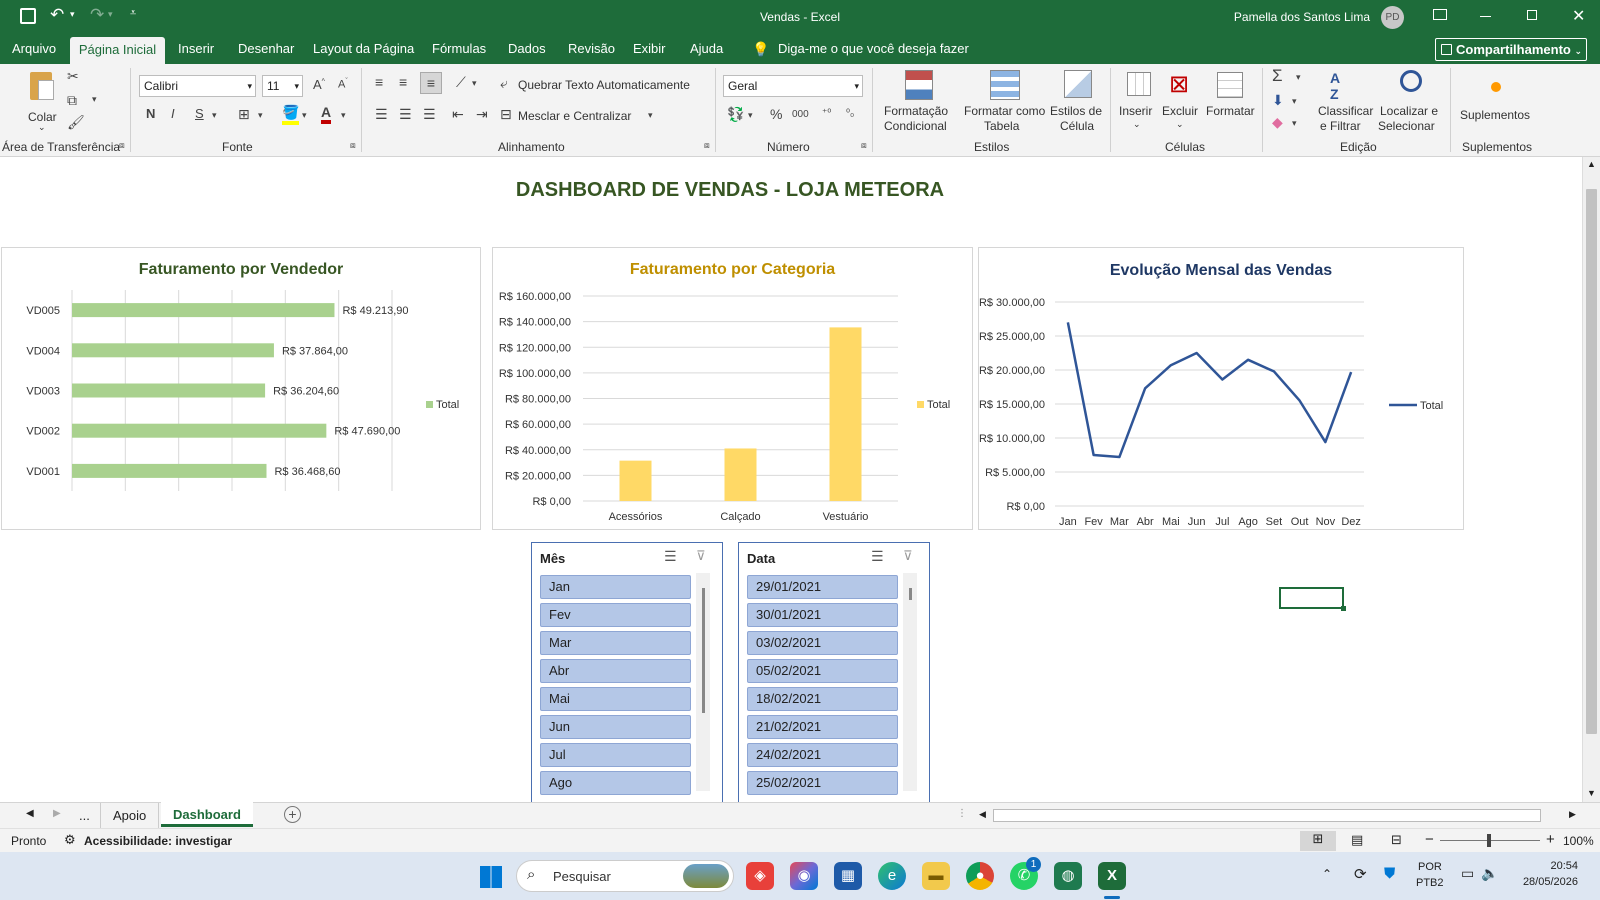  I want to click on align-middle-icon: ≡, so click(403, 82).